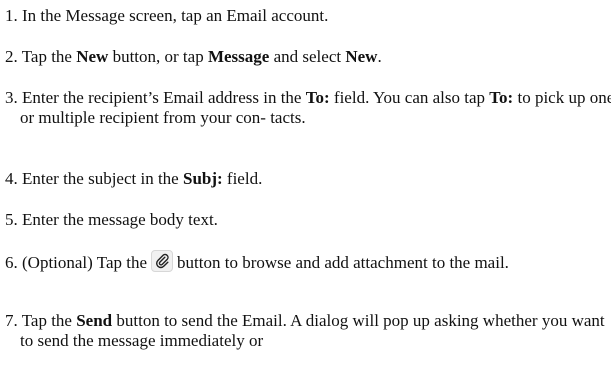 This screenshot has width=611, height=368. Describe the element at coordinates (102, 178) in the screenshot. I see `step-text: Enter the subject in the` at that location.